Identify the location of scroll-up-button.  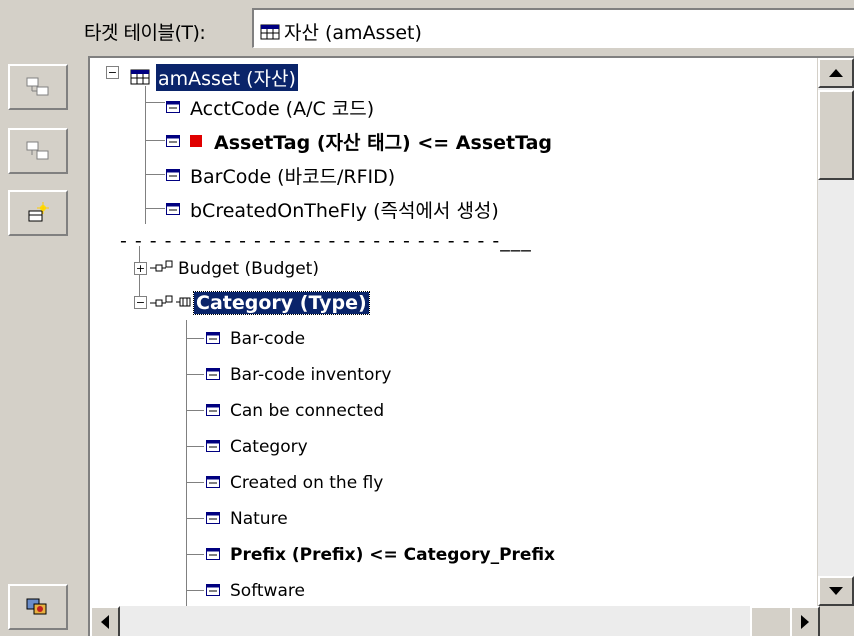
(836, 73).